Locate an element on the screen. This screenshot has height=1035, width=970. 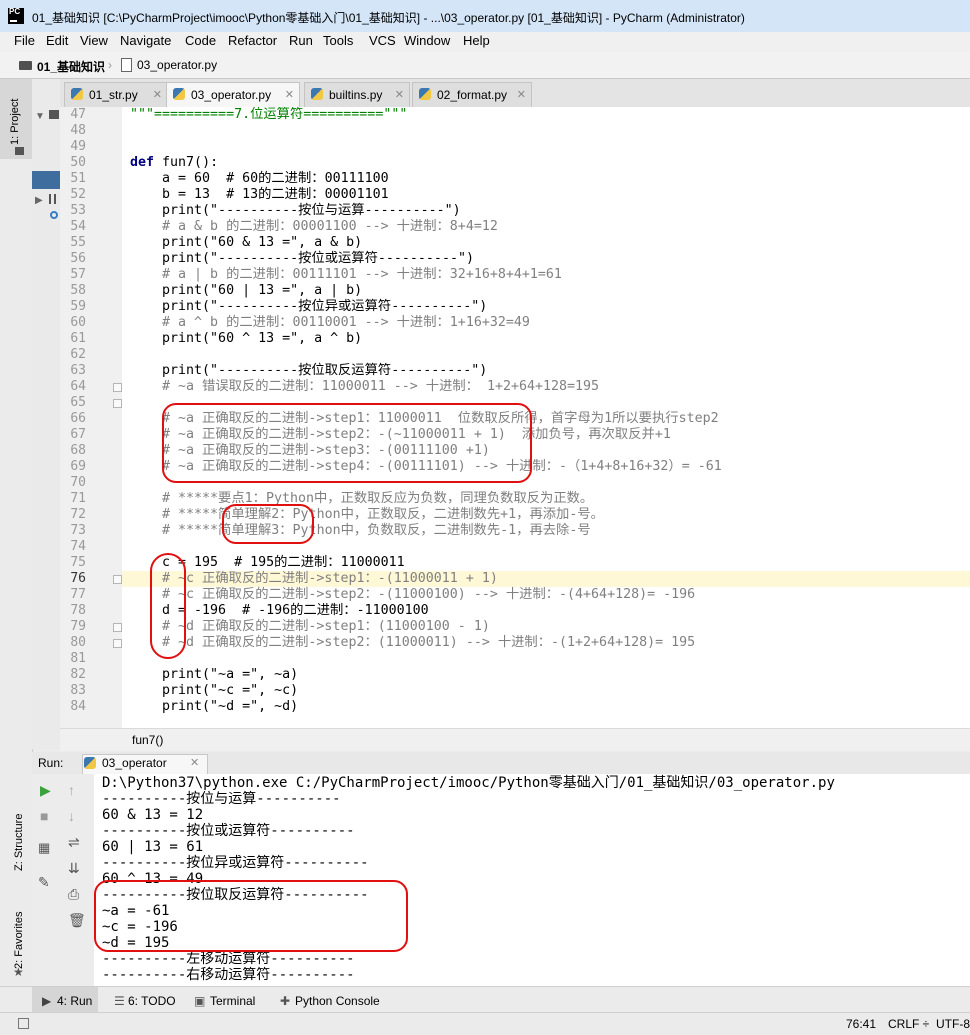
favorites-tool-label: 2: Favorites is located at coordinates (19, 940).